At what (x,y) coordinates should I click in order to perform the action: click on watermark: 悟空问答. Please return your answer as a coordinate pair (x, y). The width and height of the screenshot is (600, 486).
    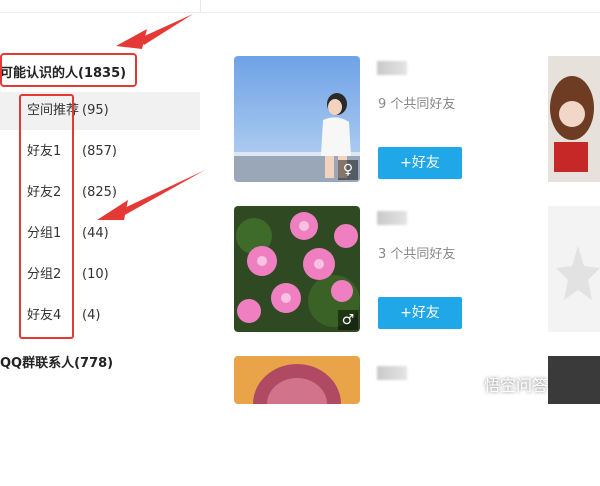
    Looking at the image, I should click on (504, 385).